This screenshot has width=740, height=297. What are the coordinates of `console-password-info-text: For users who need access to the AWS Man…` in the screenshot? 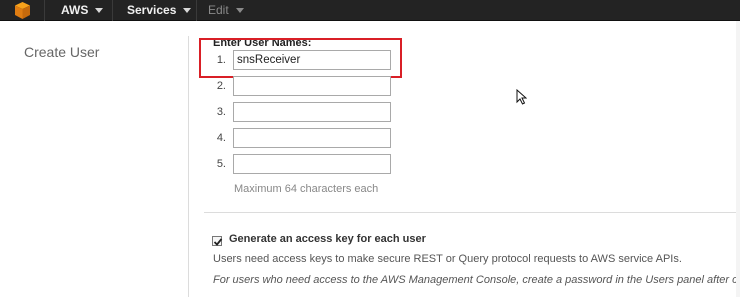 It's located at (476, 280).